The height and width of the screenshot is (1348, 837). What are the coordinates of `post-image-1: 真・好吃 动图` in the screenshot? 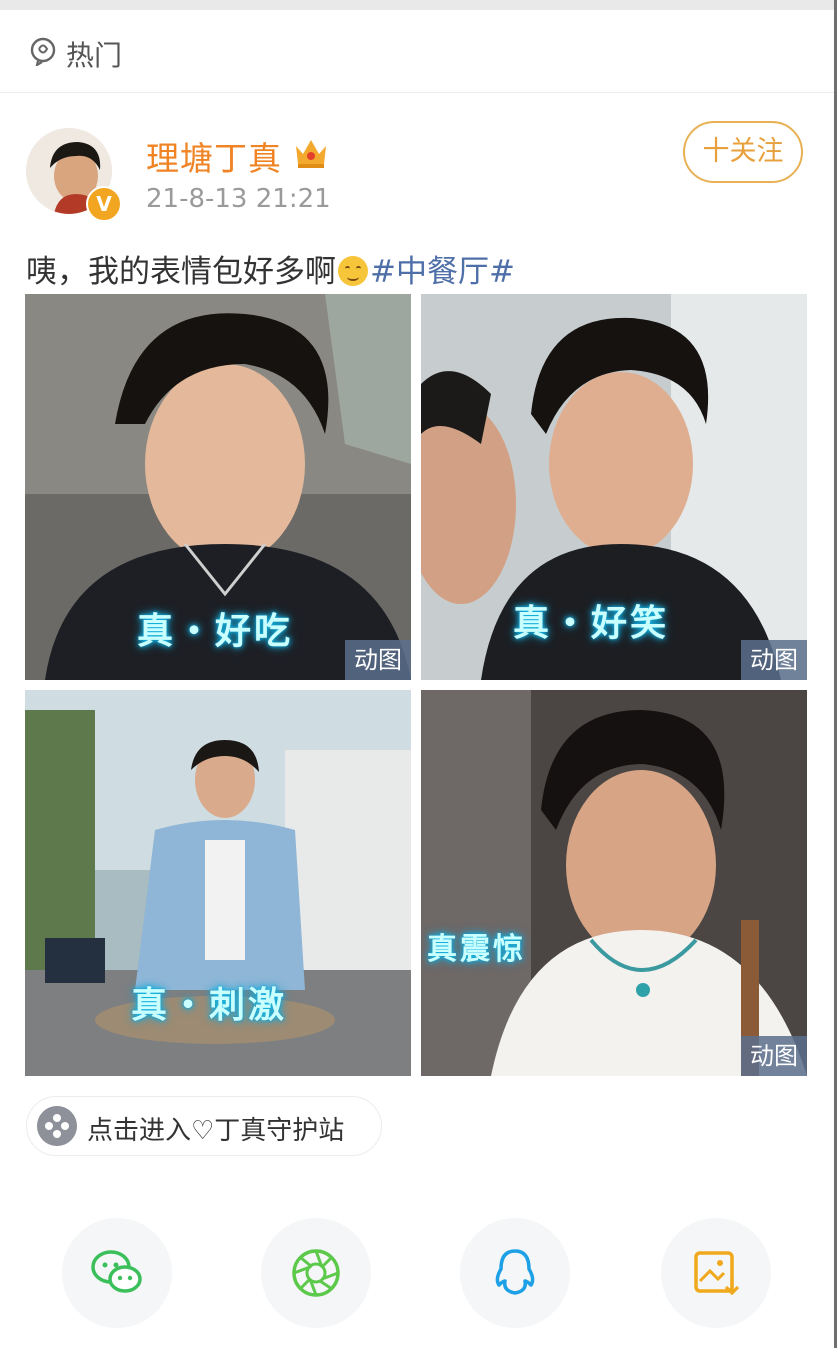 It's located at (218, 487).